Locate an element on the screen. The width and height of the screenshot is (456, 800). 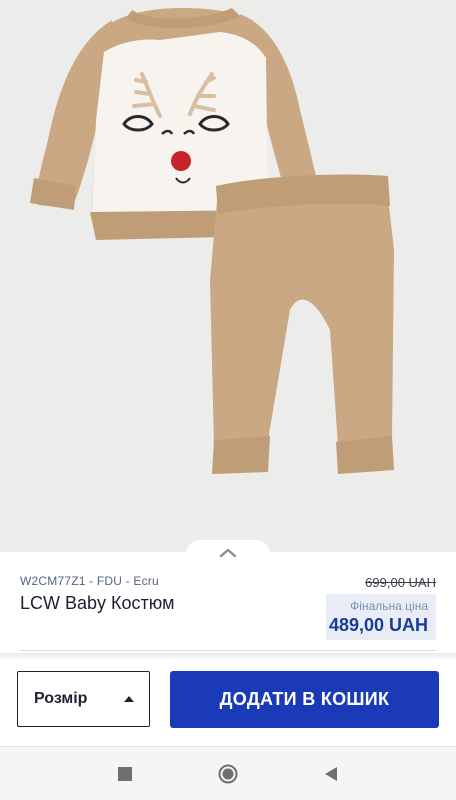
product-title: LCW Baby Костюм is located at coordinates (97, 603).